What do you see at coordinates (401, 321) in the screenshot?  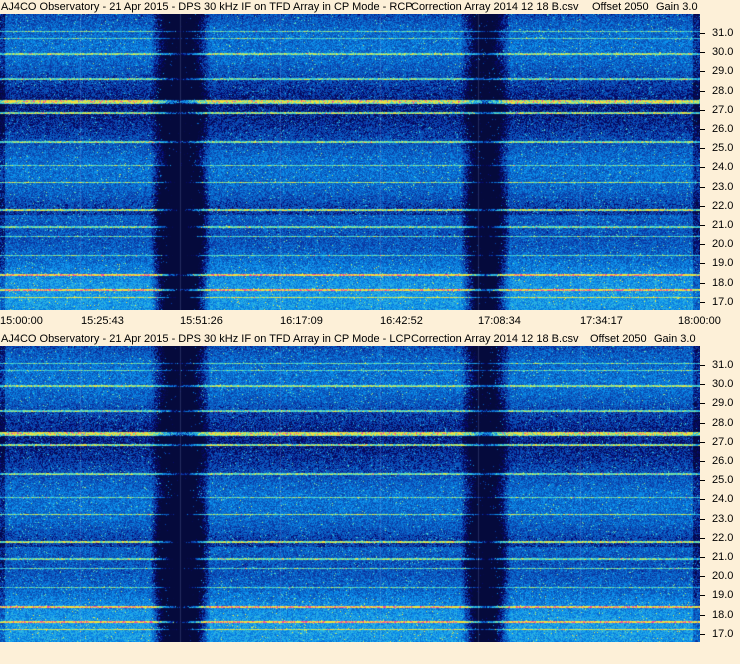 I see `x-time-label: 16:42:52` at bounding box center [401, 321].